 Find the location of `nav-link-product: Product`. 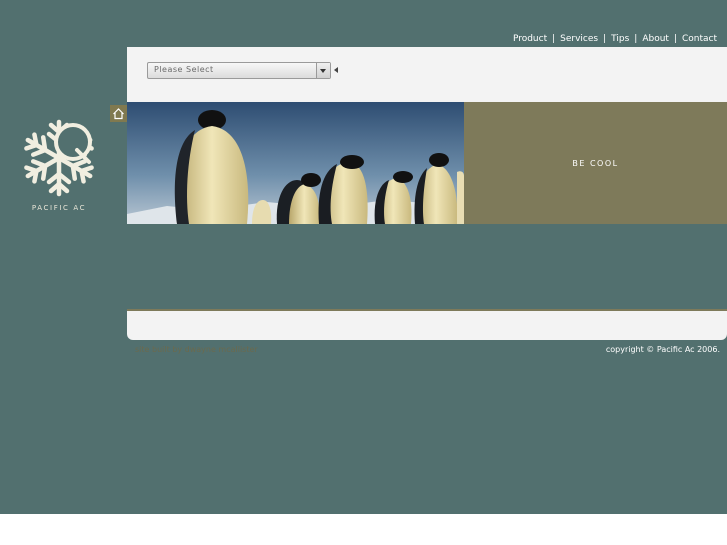

nav-link-product: Product is located at coordinates (530, 39).